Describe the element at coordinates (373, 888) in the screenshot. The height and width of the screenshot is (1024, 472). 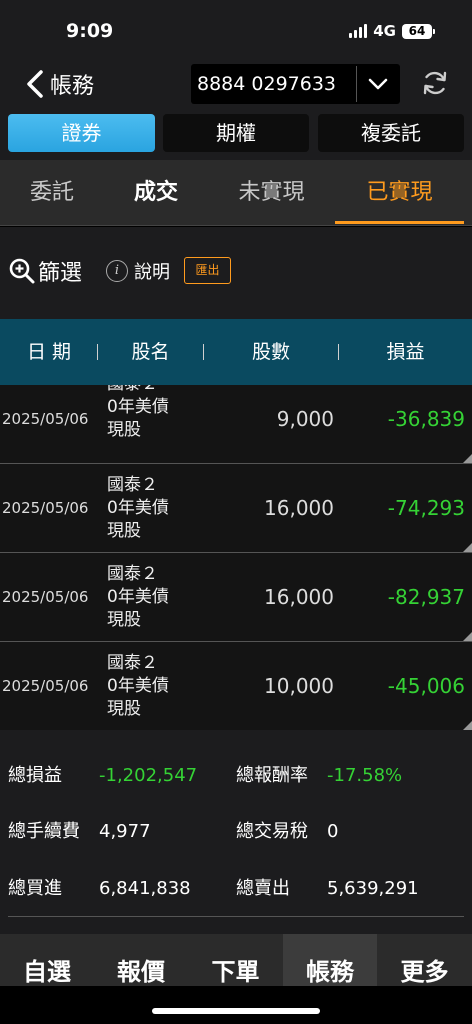
I see `total-sell-value: 5,639,291` at that location.